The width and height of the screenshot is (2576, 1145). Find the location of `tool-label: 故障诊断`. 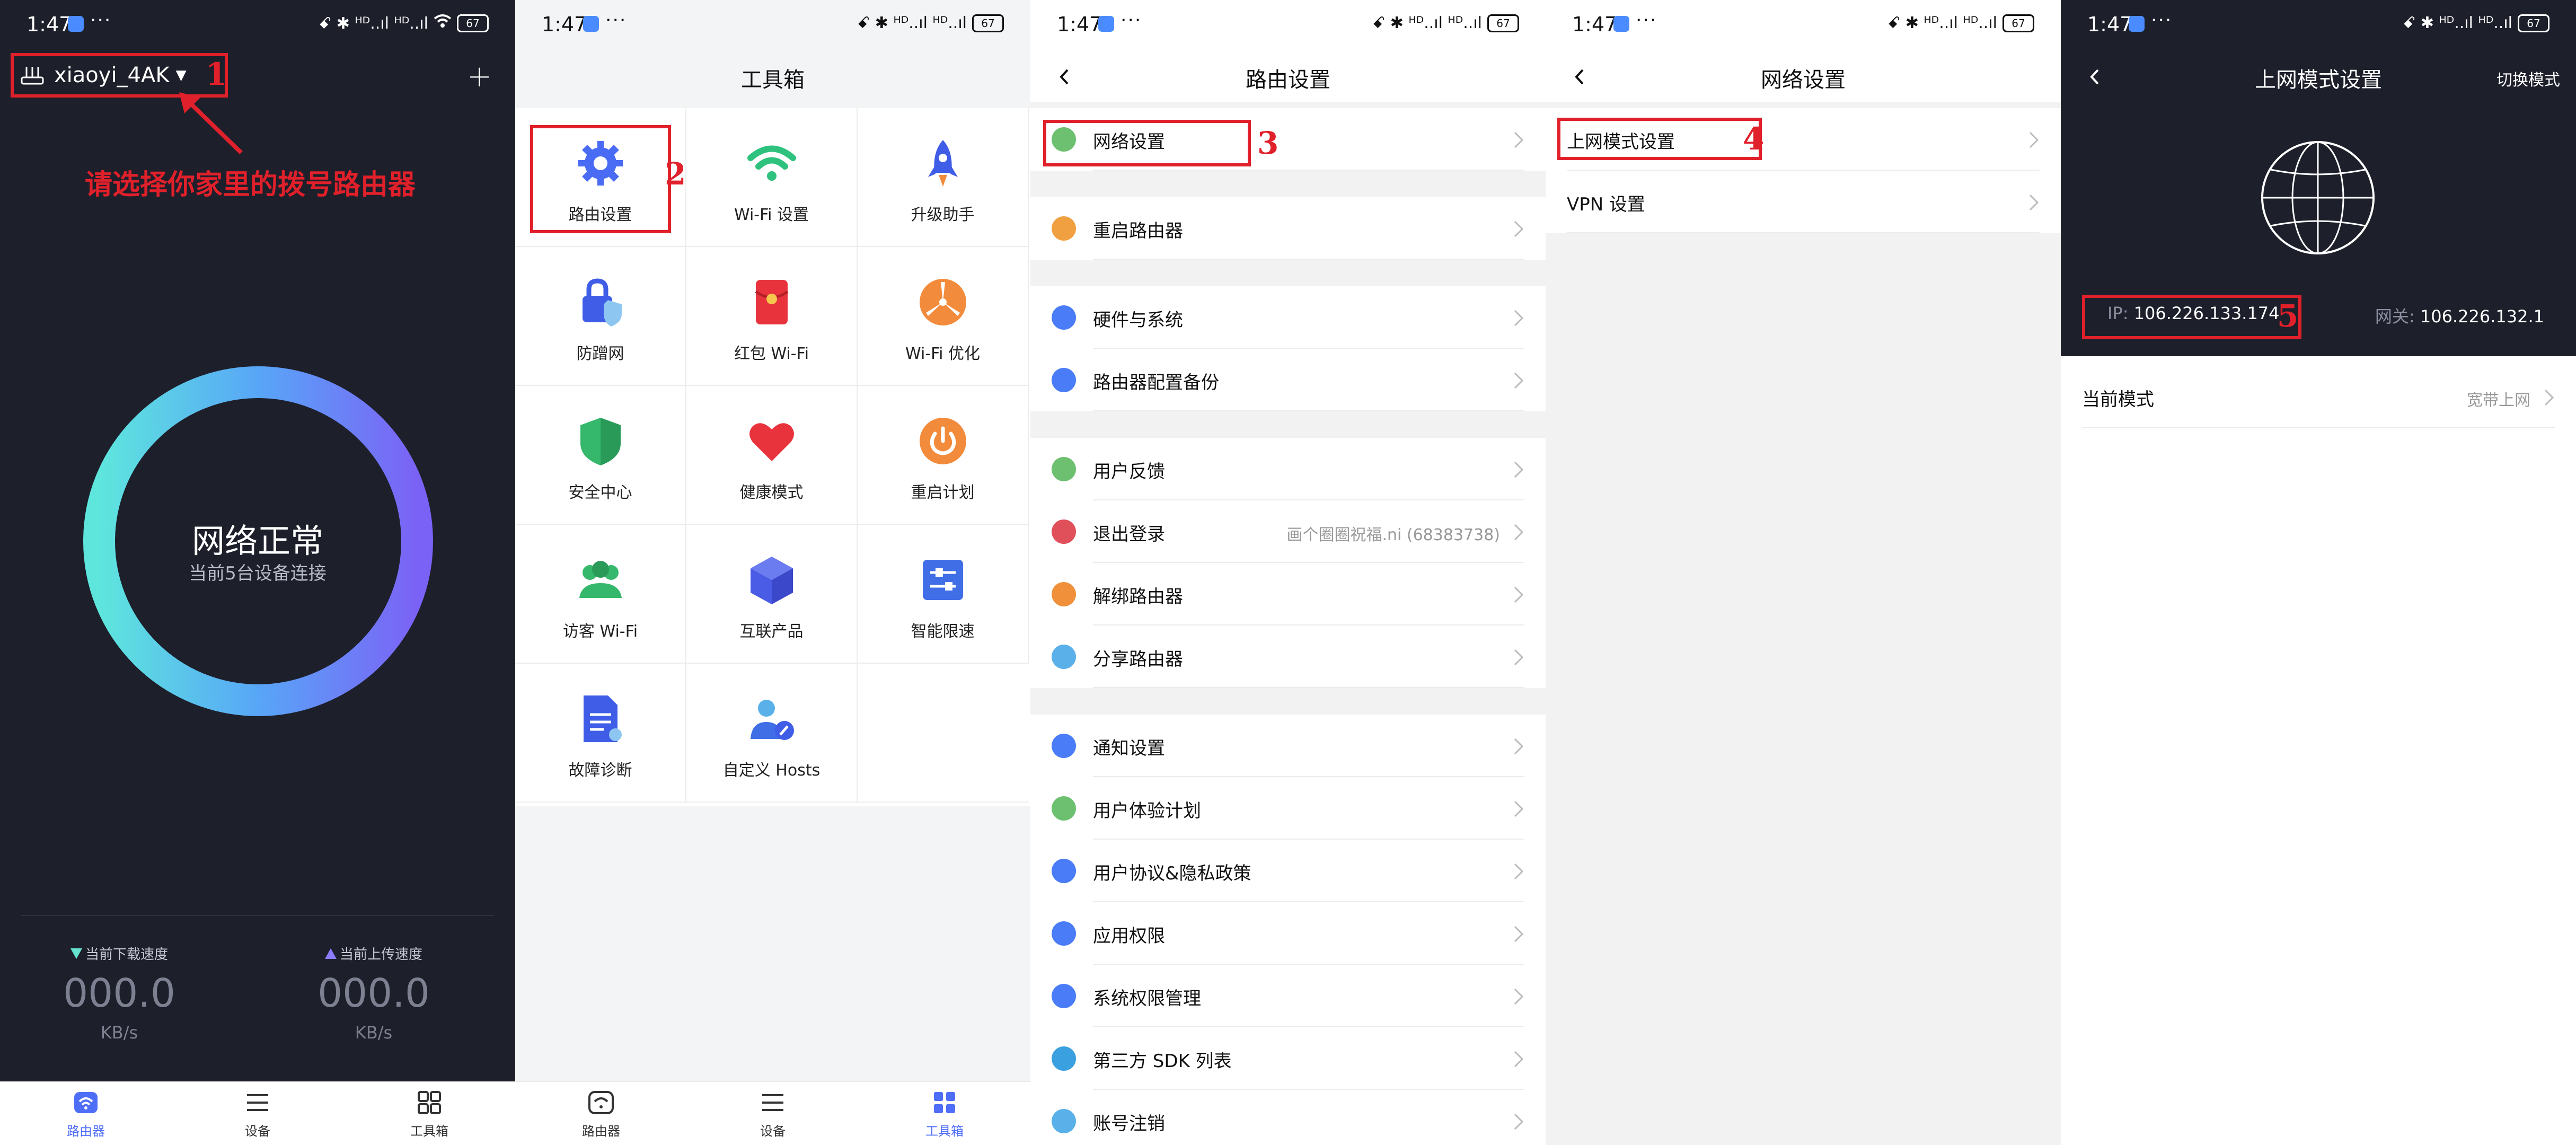

tool-label: 故障诊断 is located at coordinates (600, 770).